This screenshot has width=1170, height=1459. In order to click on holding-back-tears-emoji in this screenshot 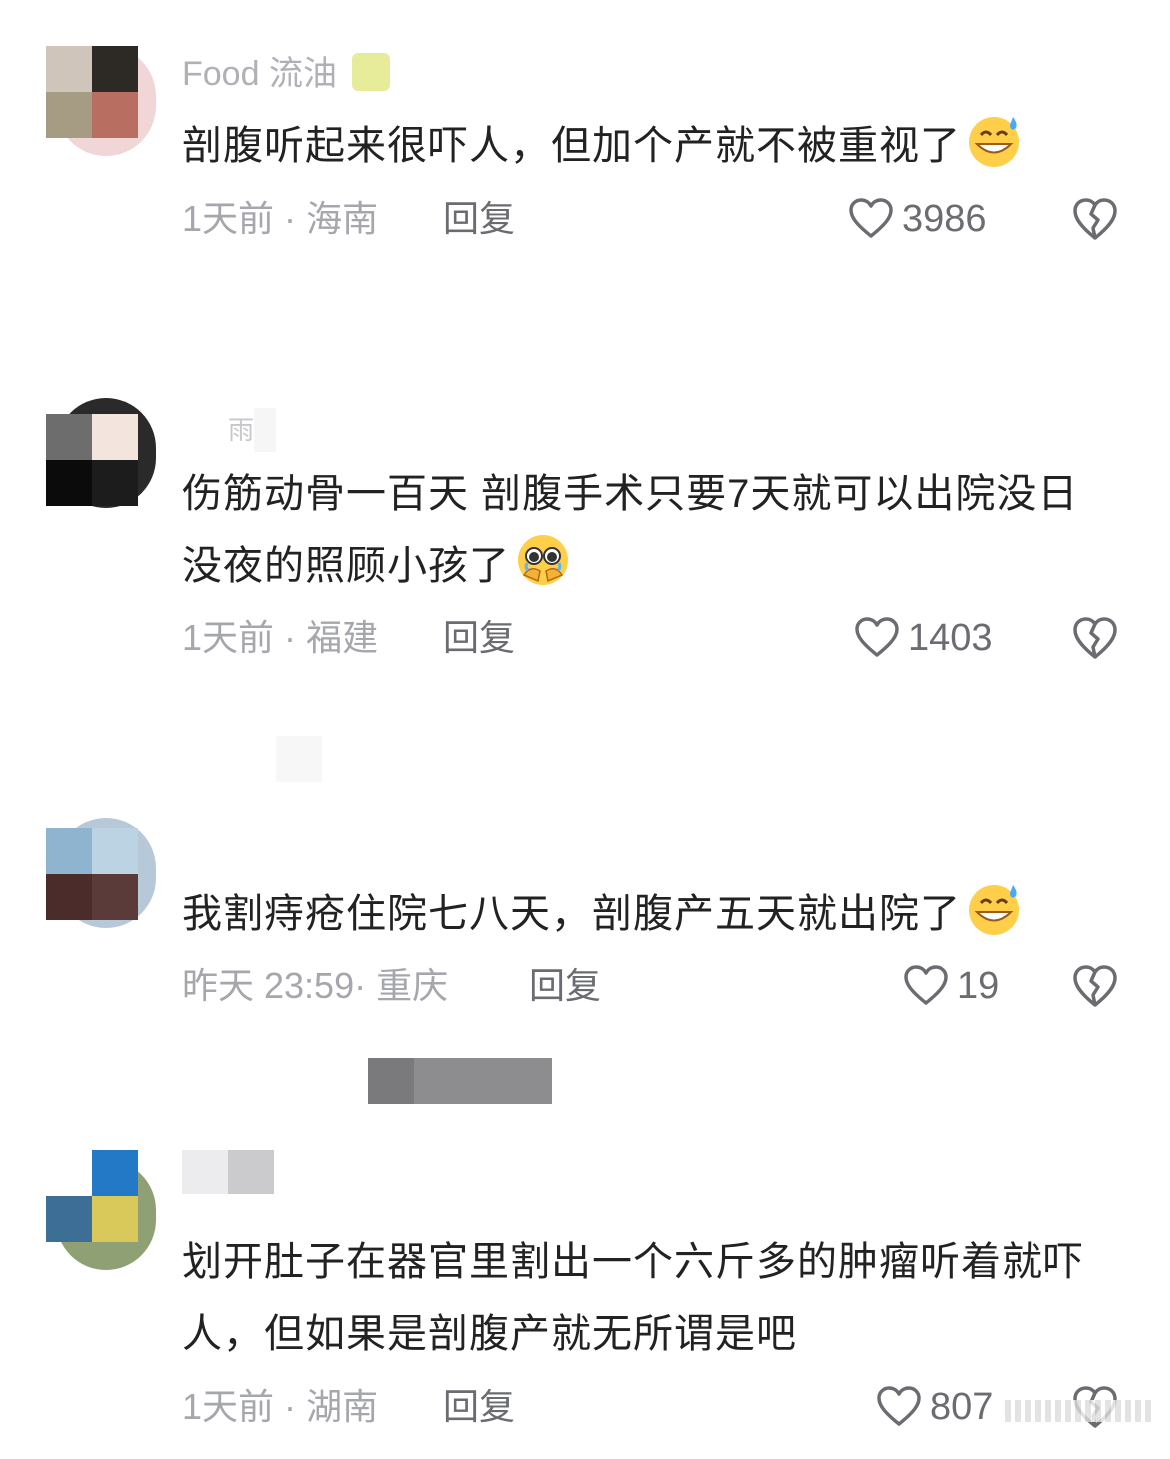, I will do `click(543, 560)`.